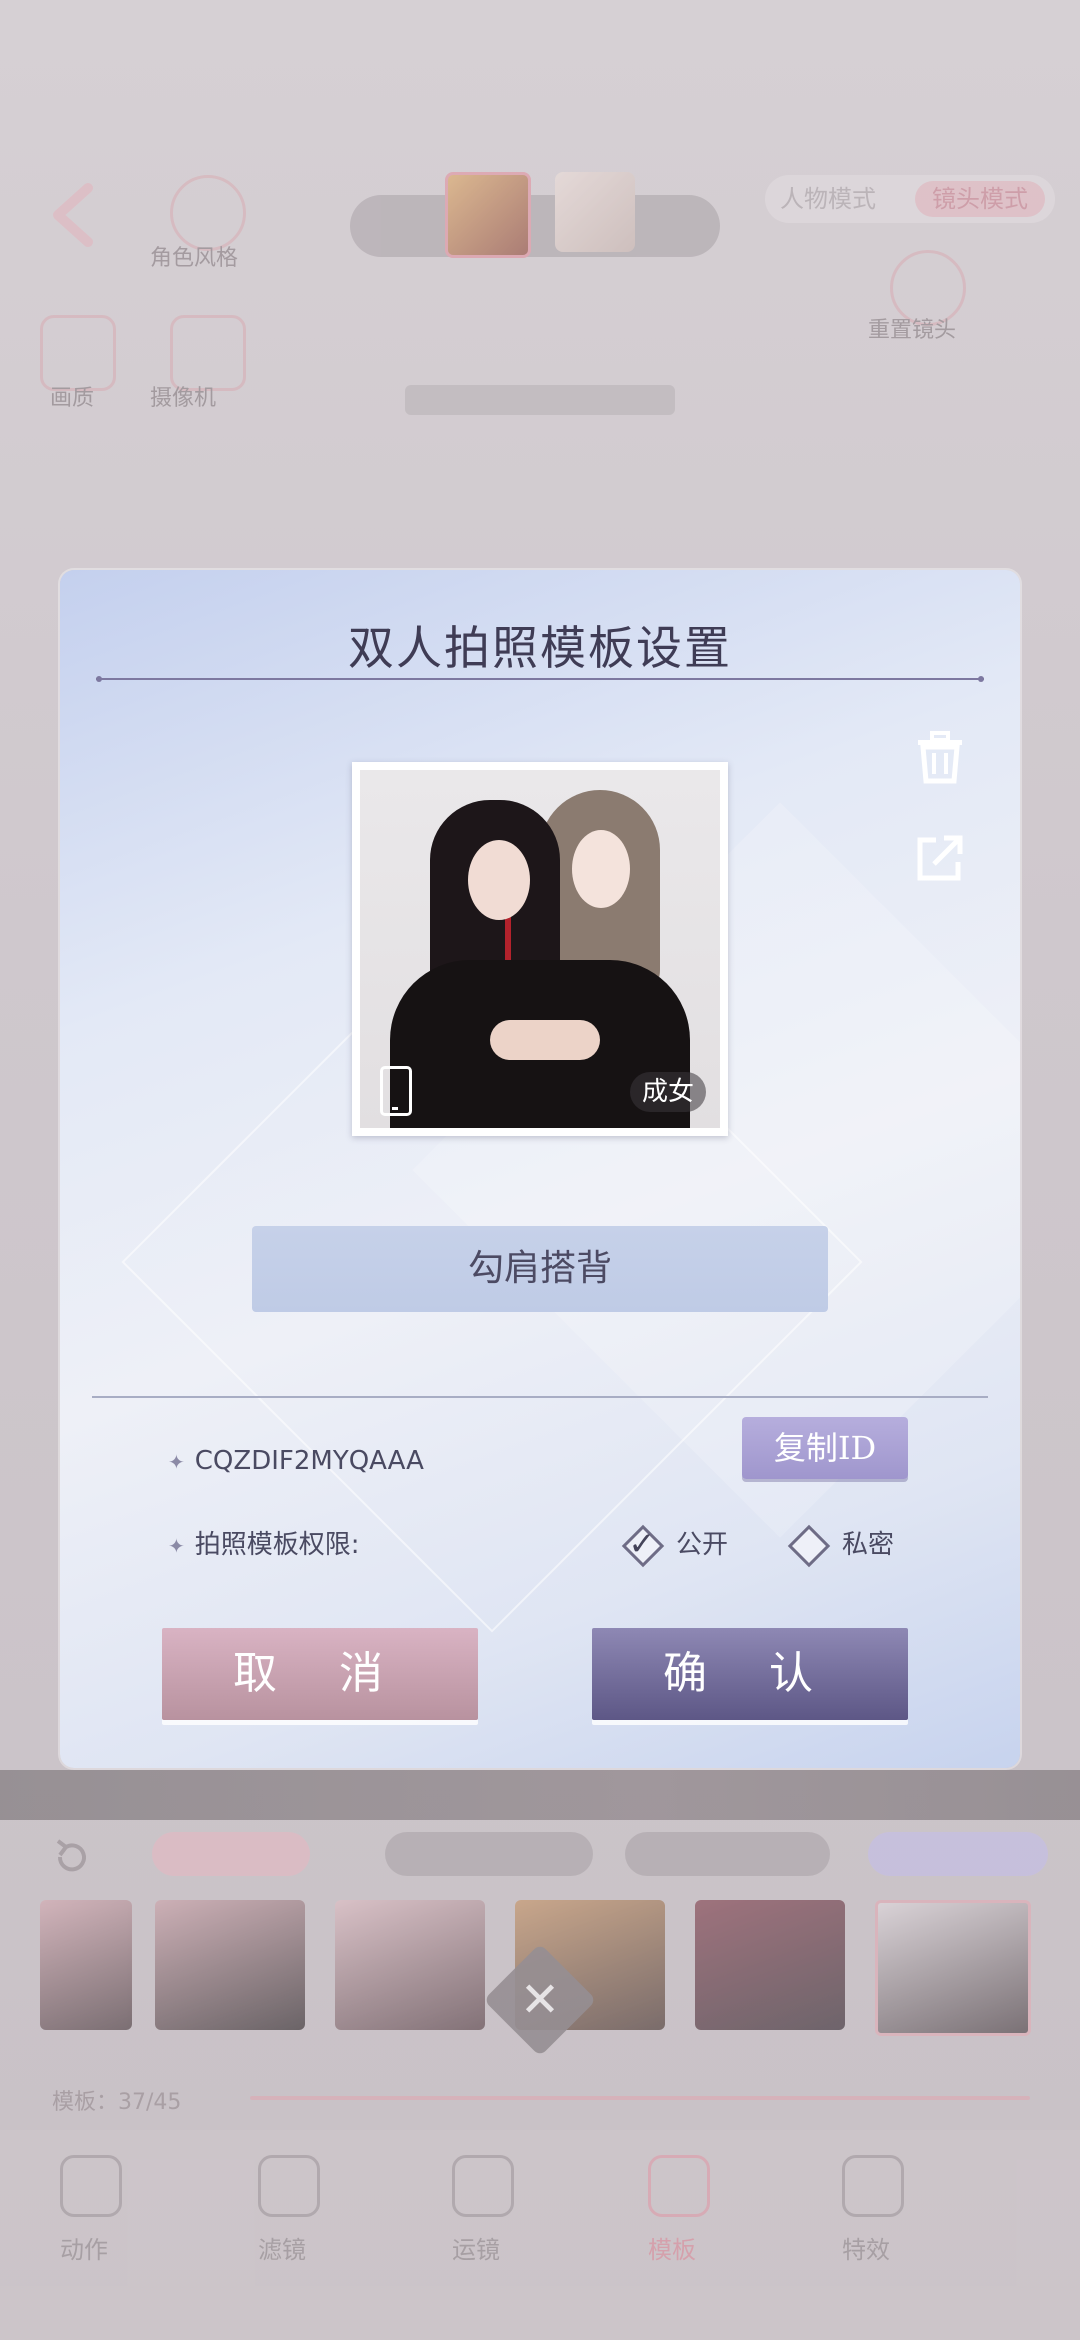 The height and width of the screenshot is (2340, 1080). I want to click on template-count-label: 模板：37/45, so click(117, 2102).